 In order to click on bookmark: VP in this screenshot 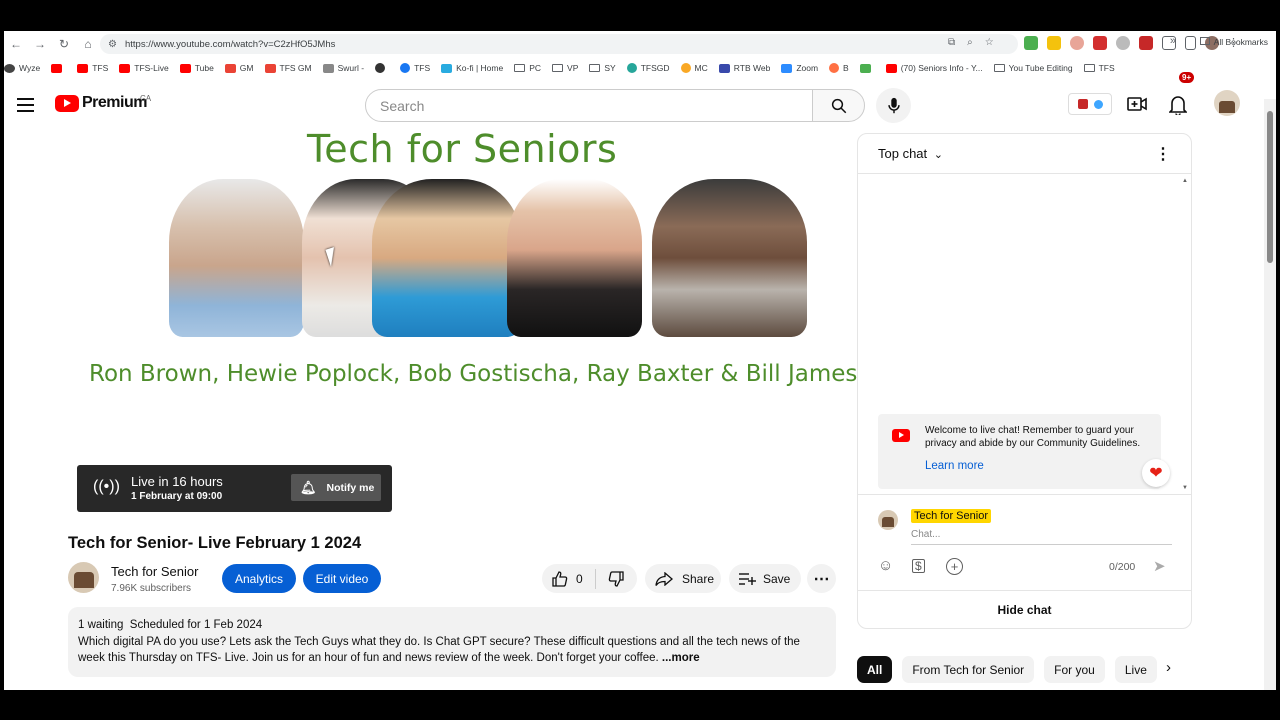, I will do `click(565, 68)`.